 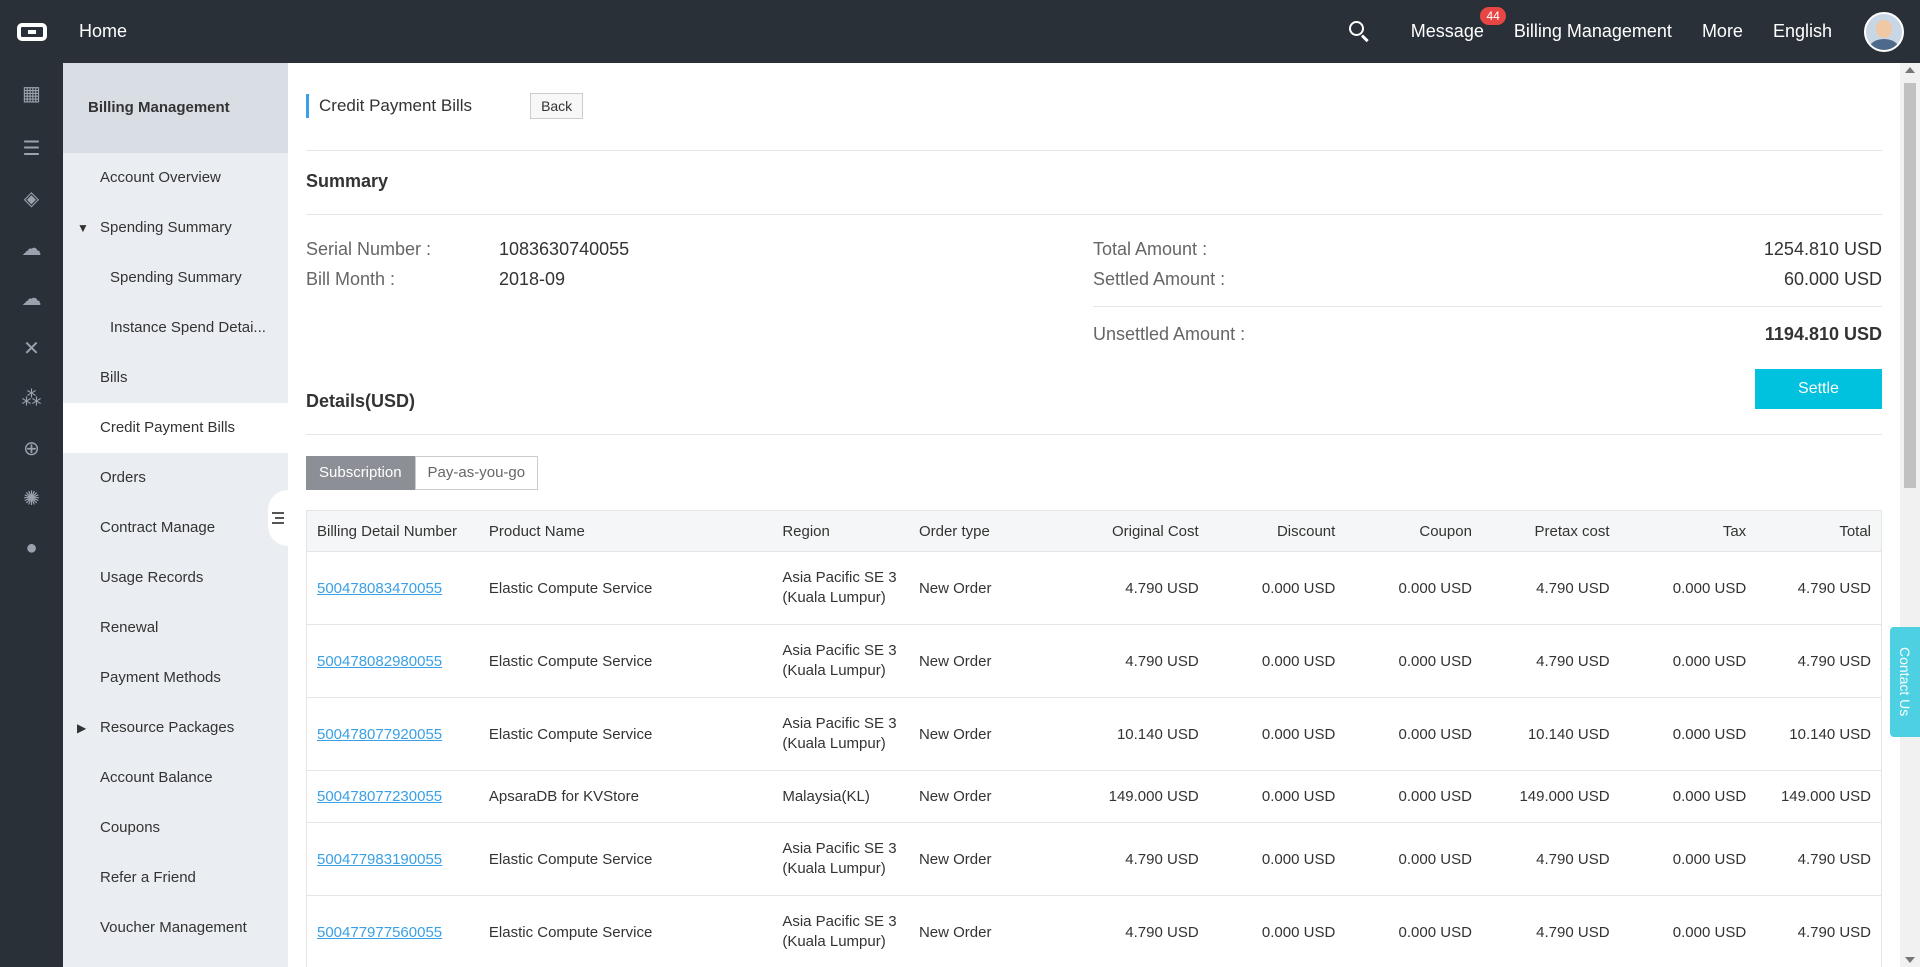 What do you see at coordinates (839, 660) in the screenshot?
I see `region: Asia Pacific SE 3 (Kuala Lumpur)` at bounding box center [839, 660].